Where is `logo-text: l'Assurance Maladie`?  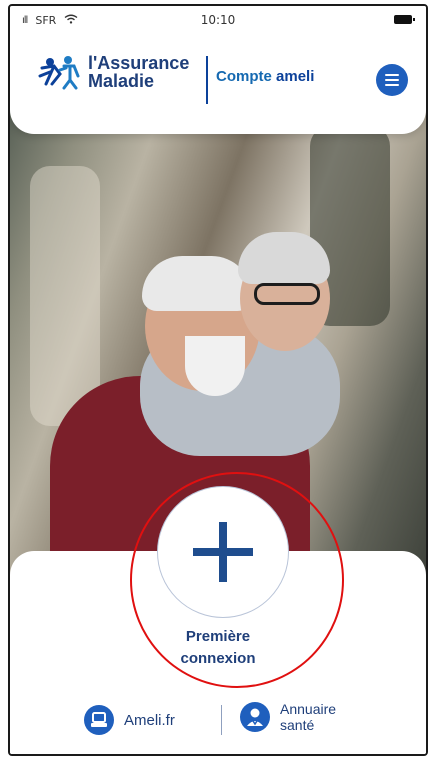
logo-text: l'Assurance Maladie is located at coordinates (138, 72).